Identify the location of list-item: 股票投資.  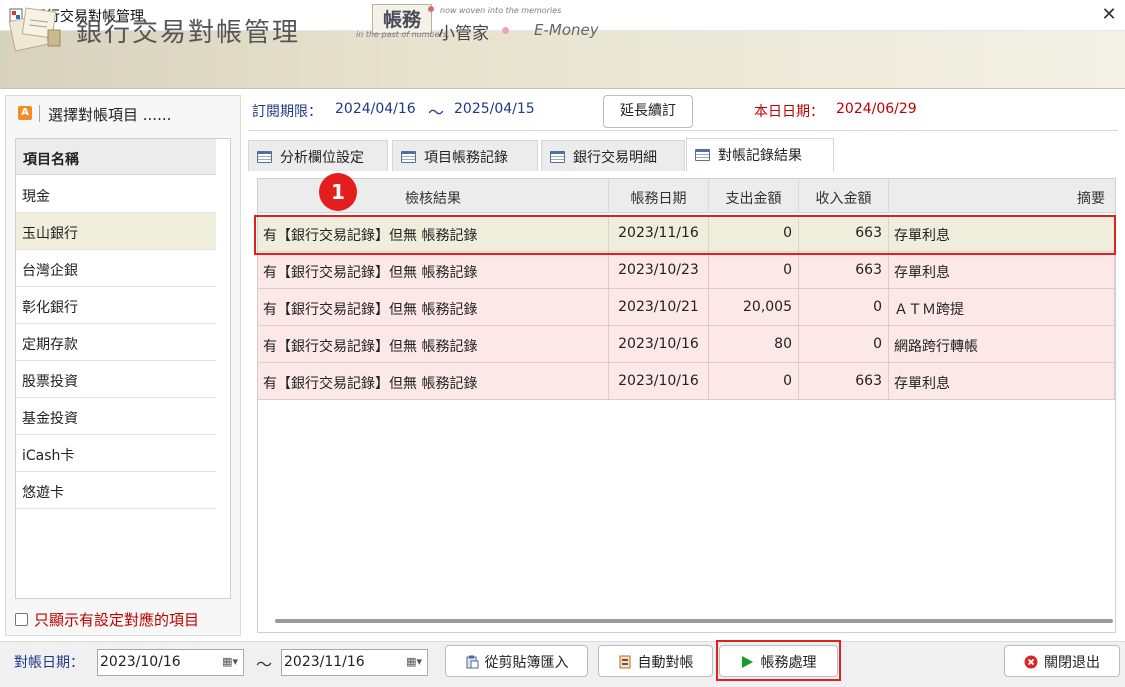
(116, 379).